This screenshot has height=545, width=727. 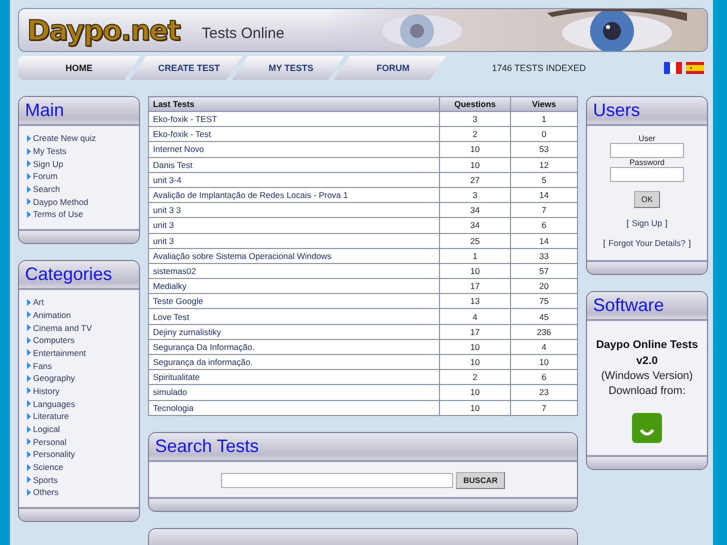 What do you see at coordinates (647, 353) in the screenshot?
I see `software-name: Daypo Online Tests v2.0` at bounding box center [647, 353].